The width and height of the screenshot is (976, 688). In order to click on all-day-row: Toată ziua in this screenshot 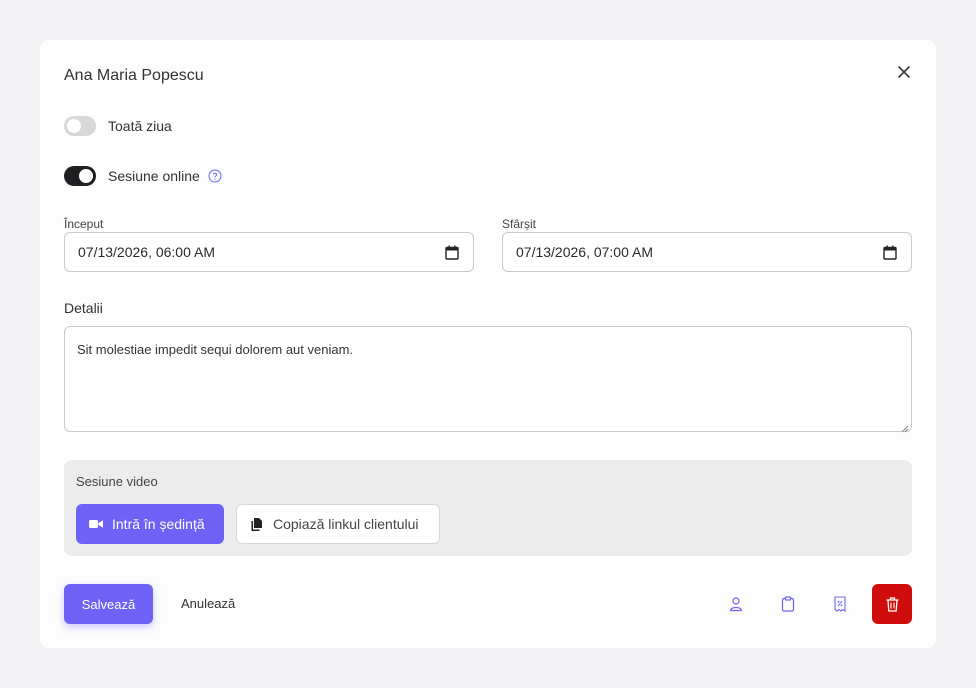, I will do `click(118, 126)`.